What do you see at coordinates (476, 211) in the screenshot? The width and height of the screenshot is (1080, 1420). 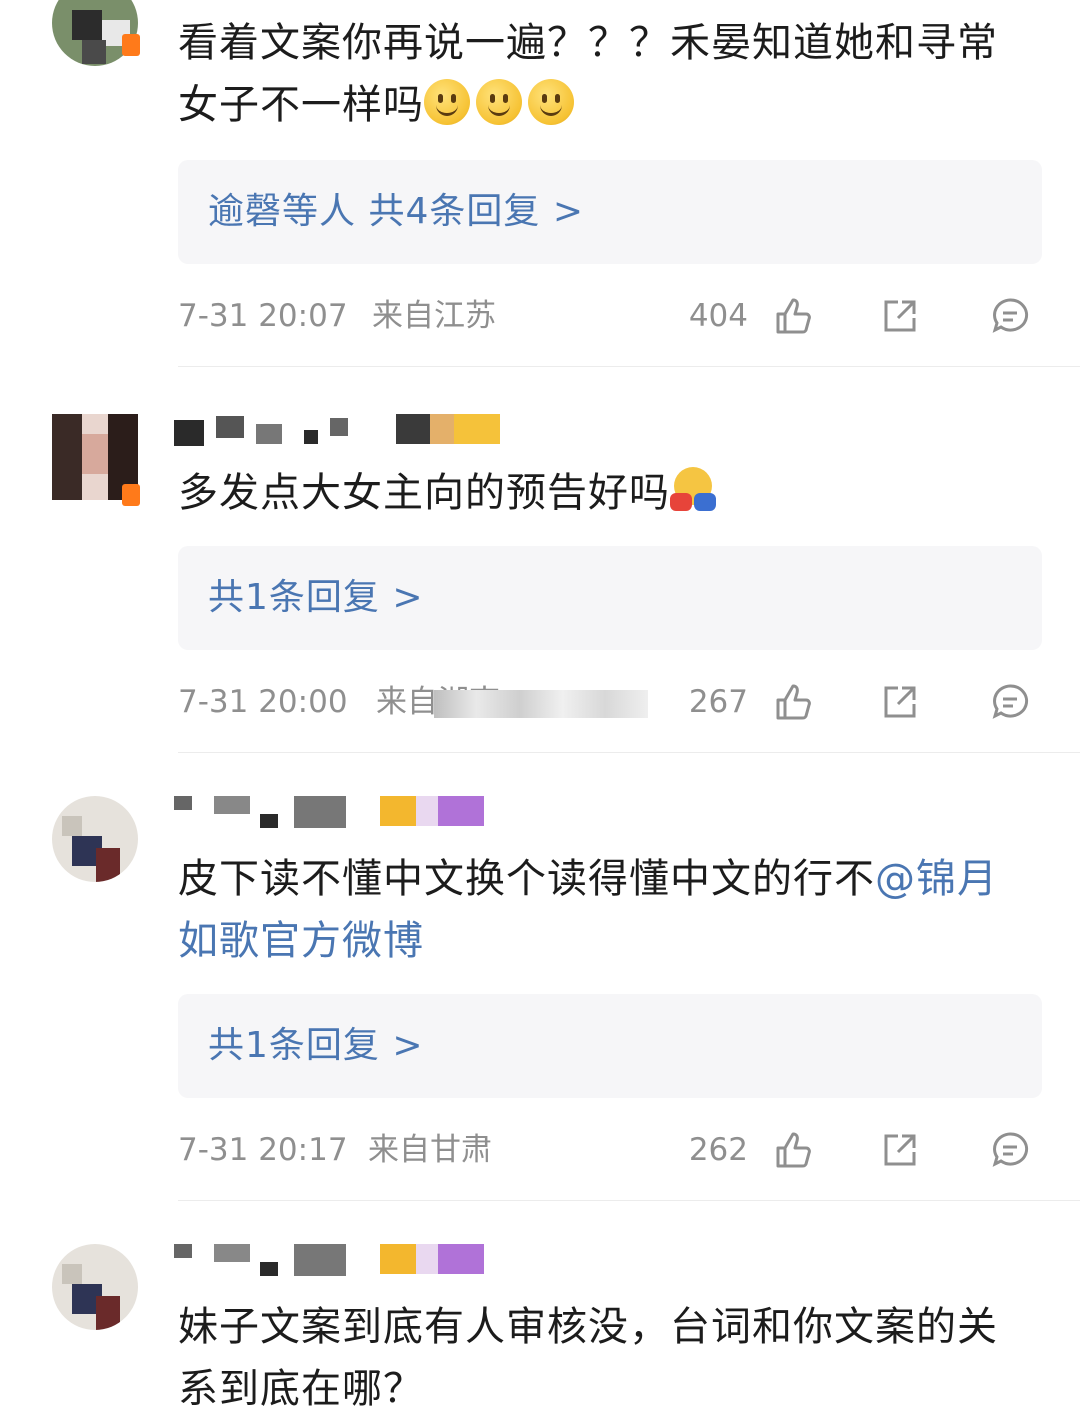 I see `reply-count-link: 共4条回复 >` at bounding box center [476, 211].